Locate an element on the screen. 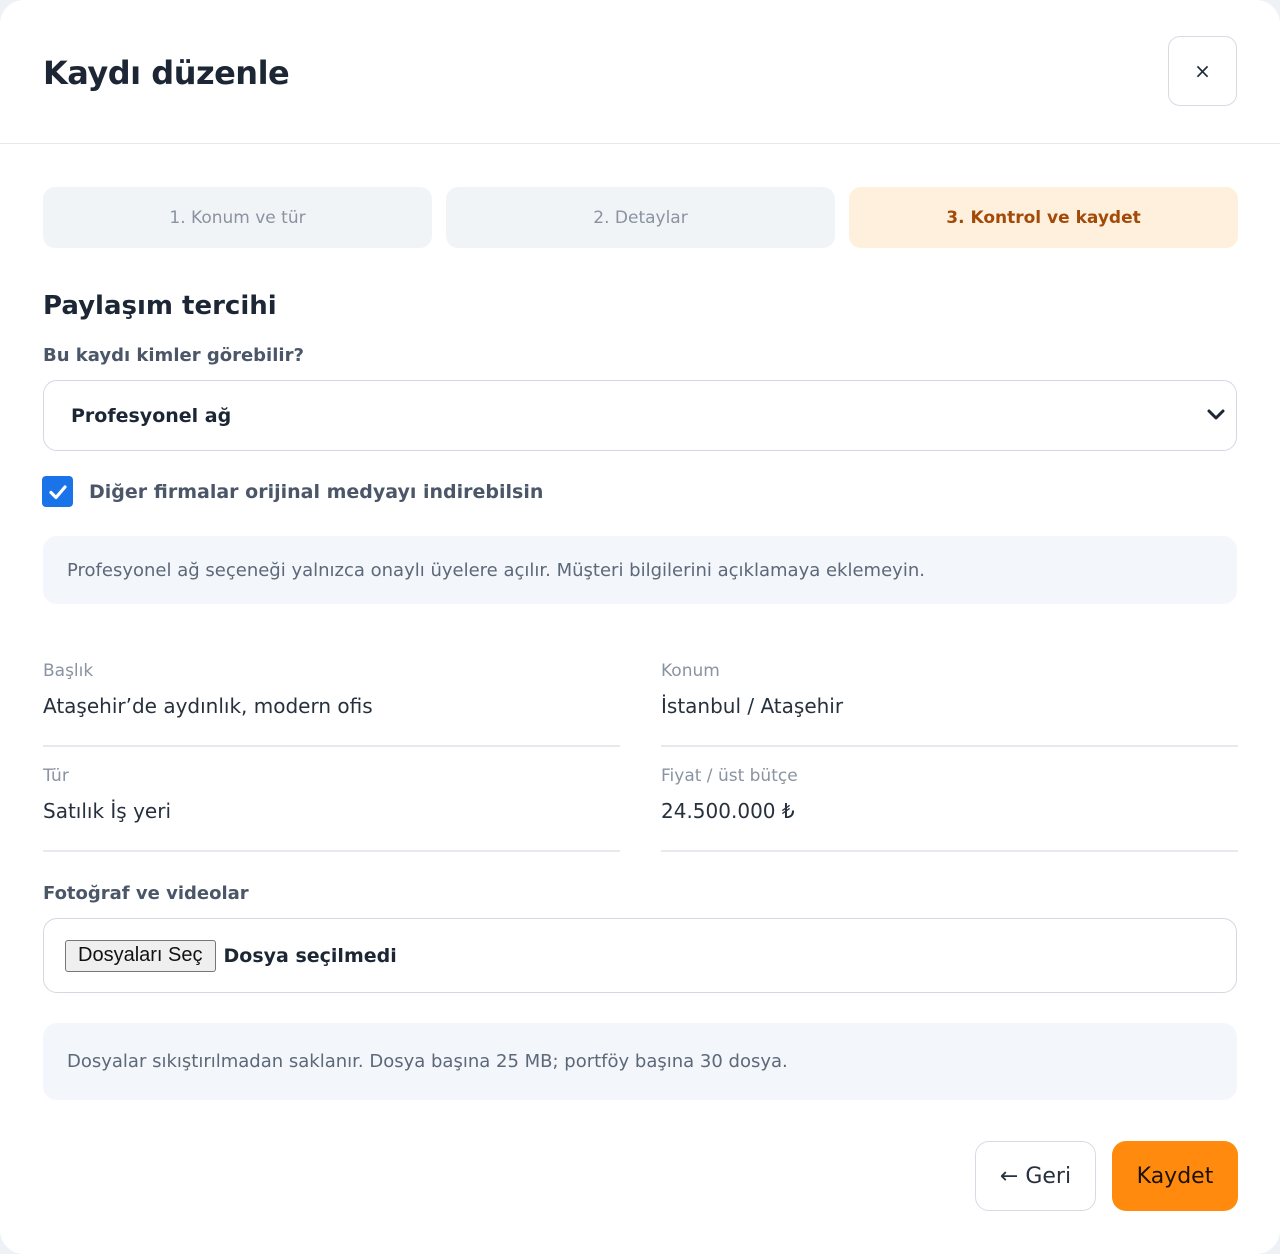  dialog-header: Kaydı düzenle × is located at coordinates (640, 72).